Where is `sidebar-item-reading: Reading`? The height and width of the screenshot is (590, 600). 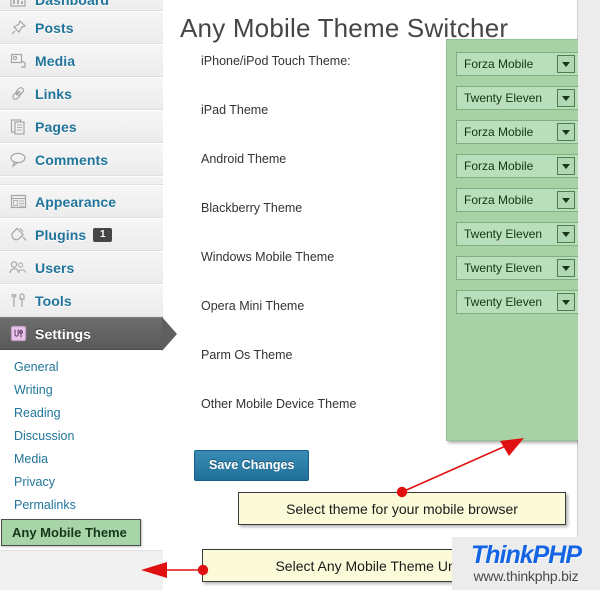
sidebar-item-reading: Reading is located at coordinates (81, 413).